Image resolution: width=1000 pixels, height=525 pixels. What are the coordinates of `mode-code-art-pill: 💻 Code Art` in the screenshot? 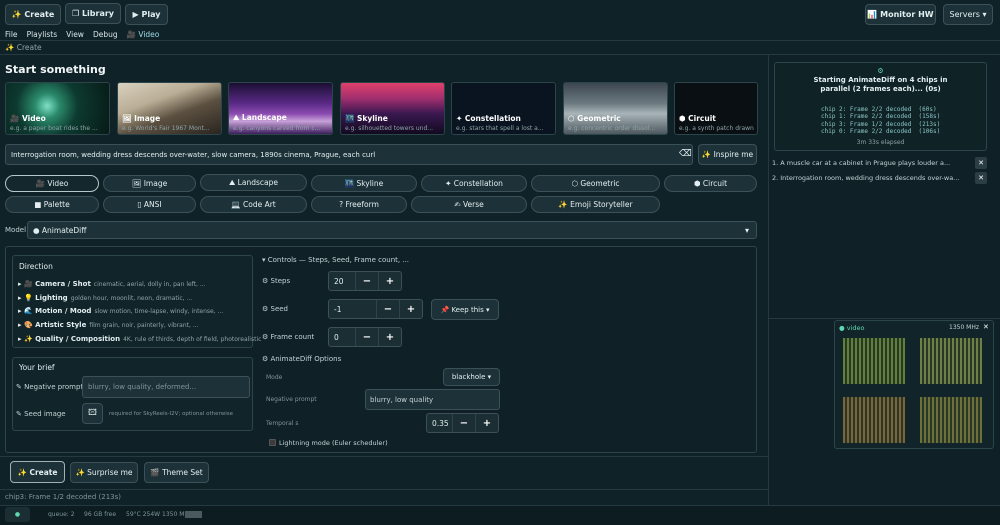 It's located at (253, 204).